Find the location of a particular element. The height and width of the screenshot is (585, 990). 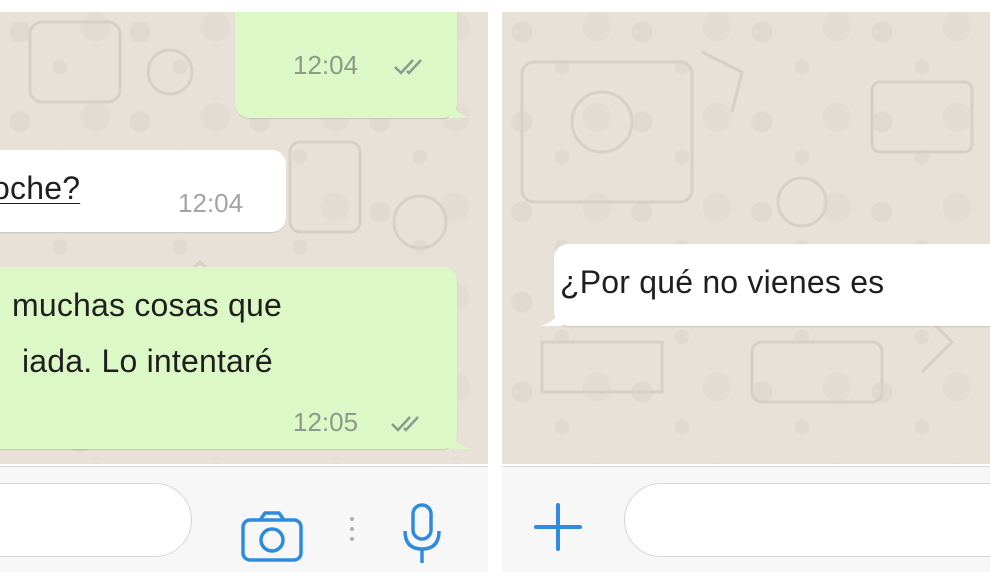

message-text-content: ¿Por qué no vienes es is located at coordinates (722, 282).